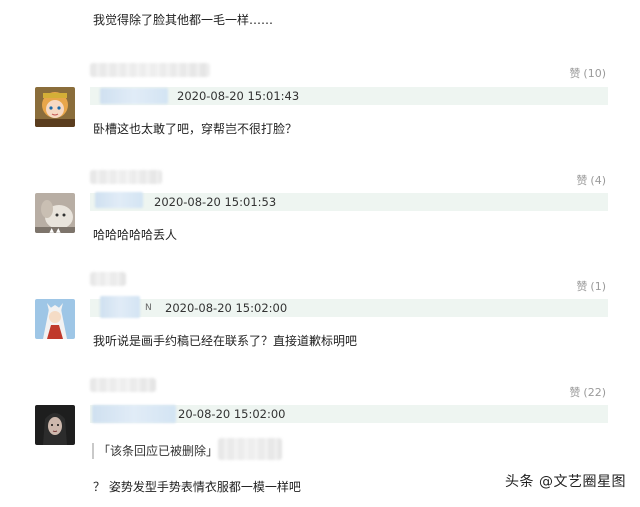 The image size is (640, 507). What do you see at coordinates (565, 482) in the screenshot?
I see `watermark: 头条 @文艺圈星图` at bounding box center [565, 482].